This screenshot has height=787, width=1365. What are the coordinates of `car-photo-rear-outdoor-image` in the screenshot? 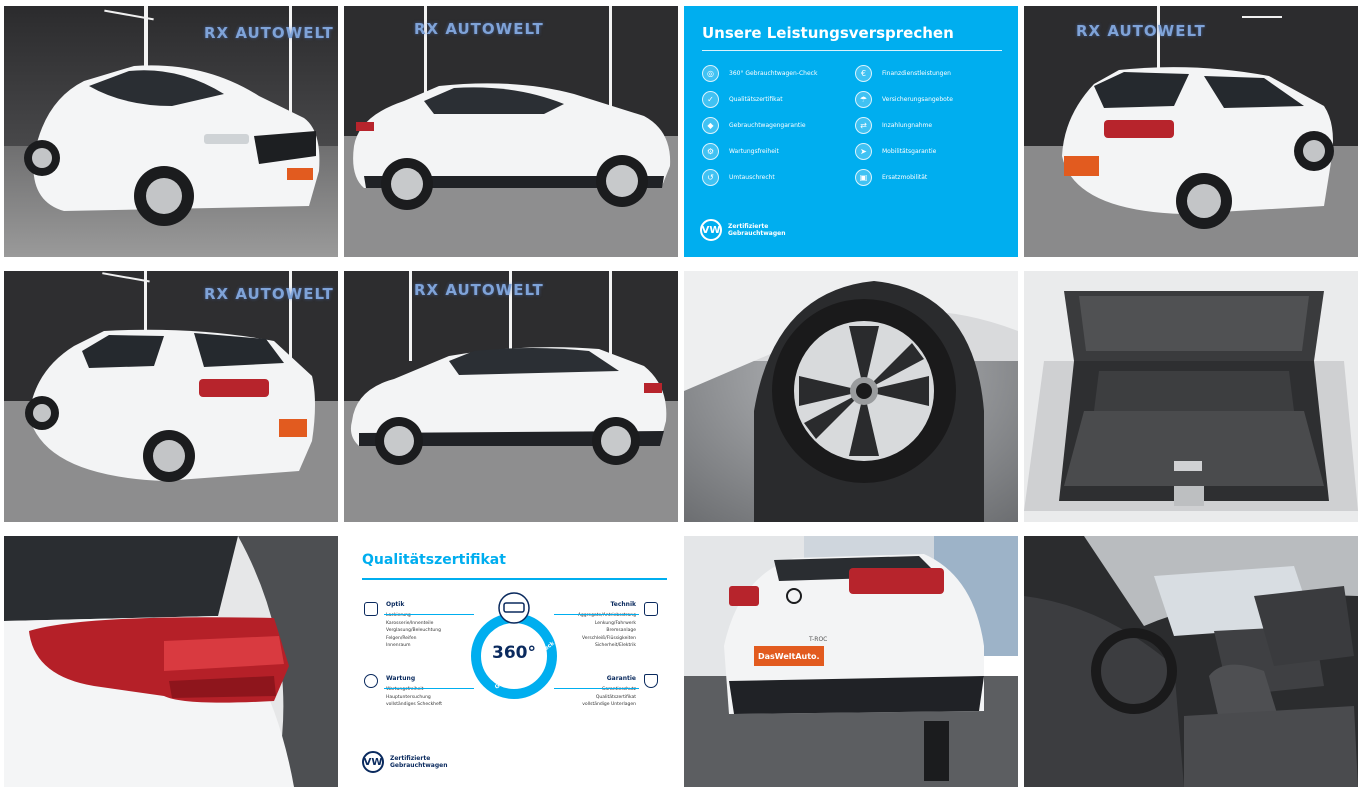 It's located at (851, 661).